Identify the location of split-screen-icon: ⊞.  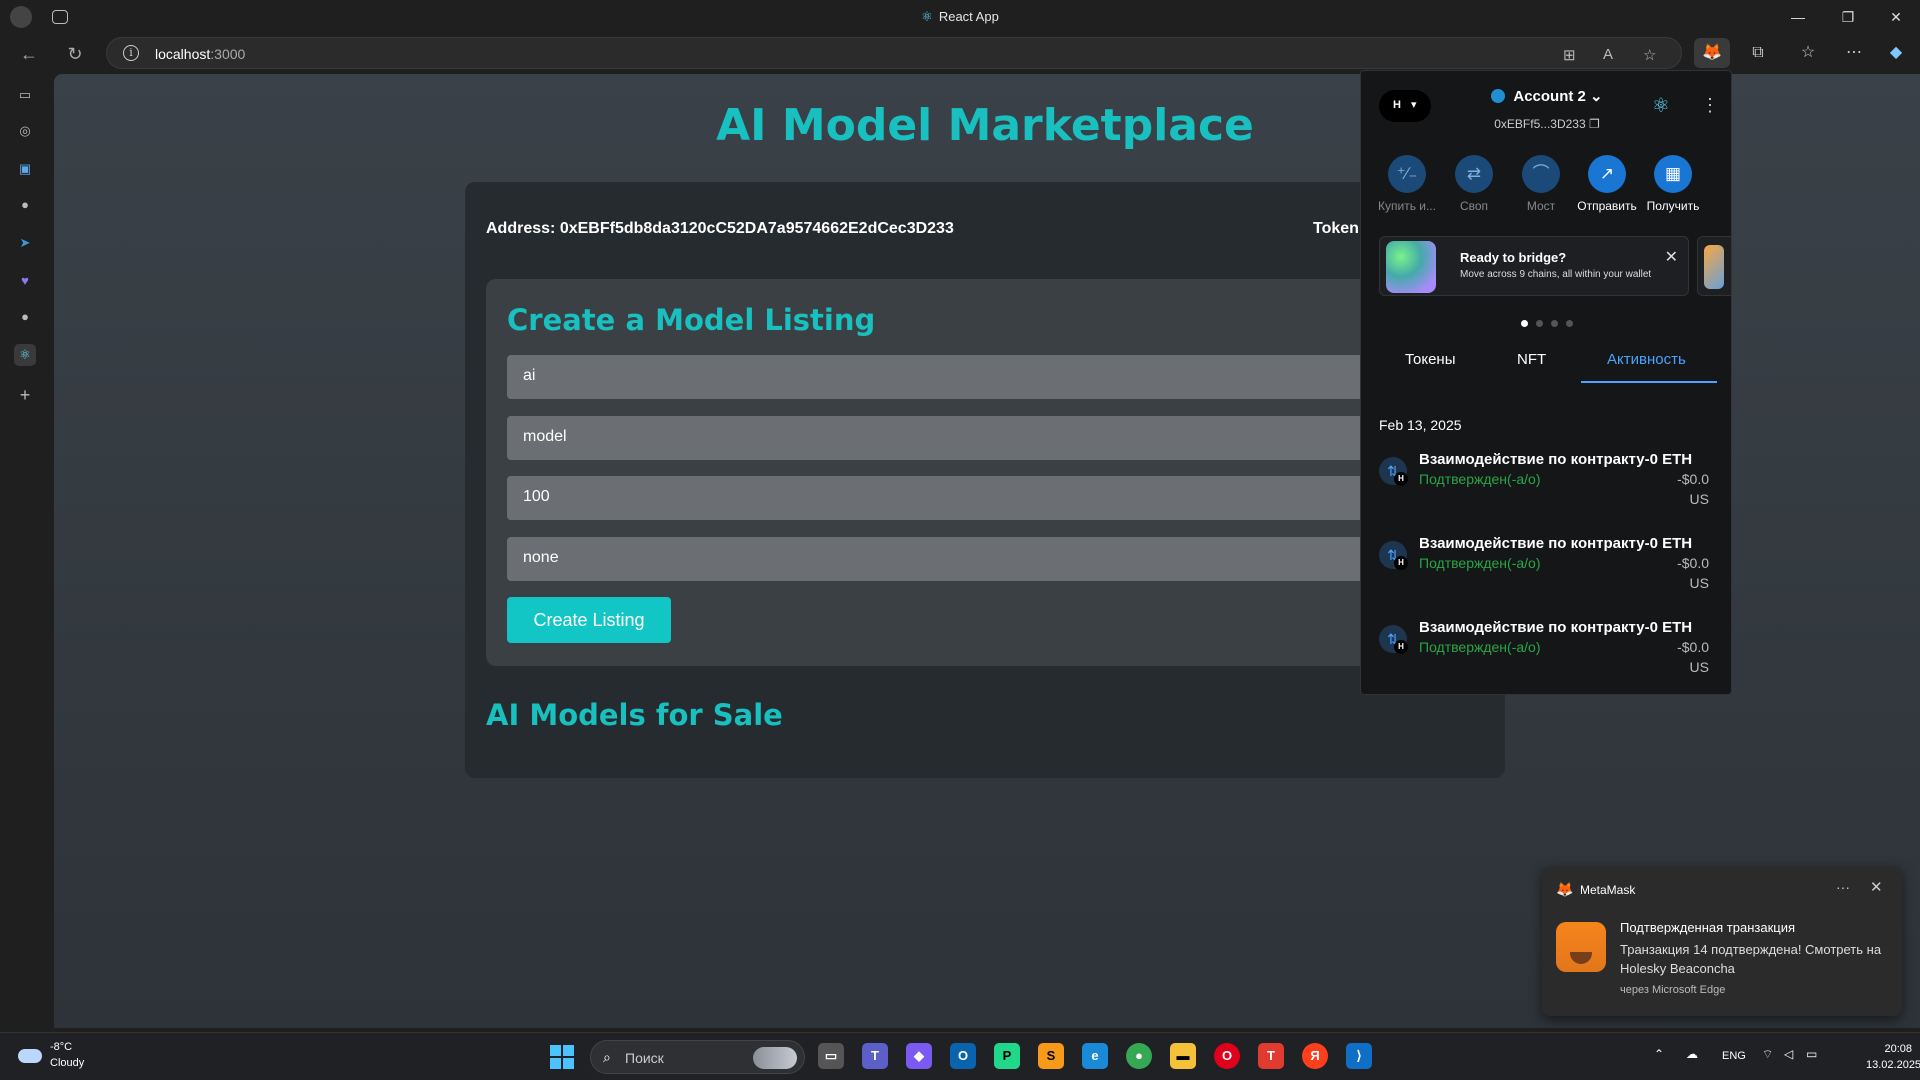
(1569, 55).